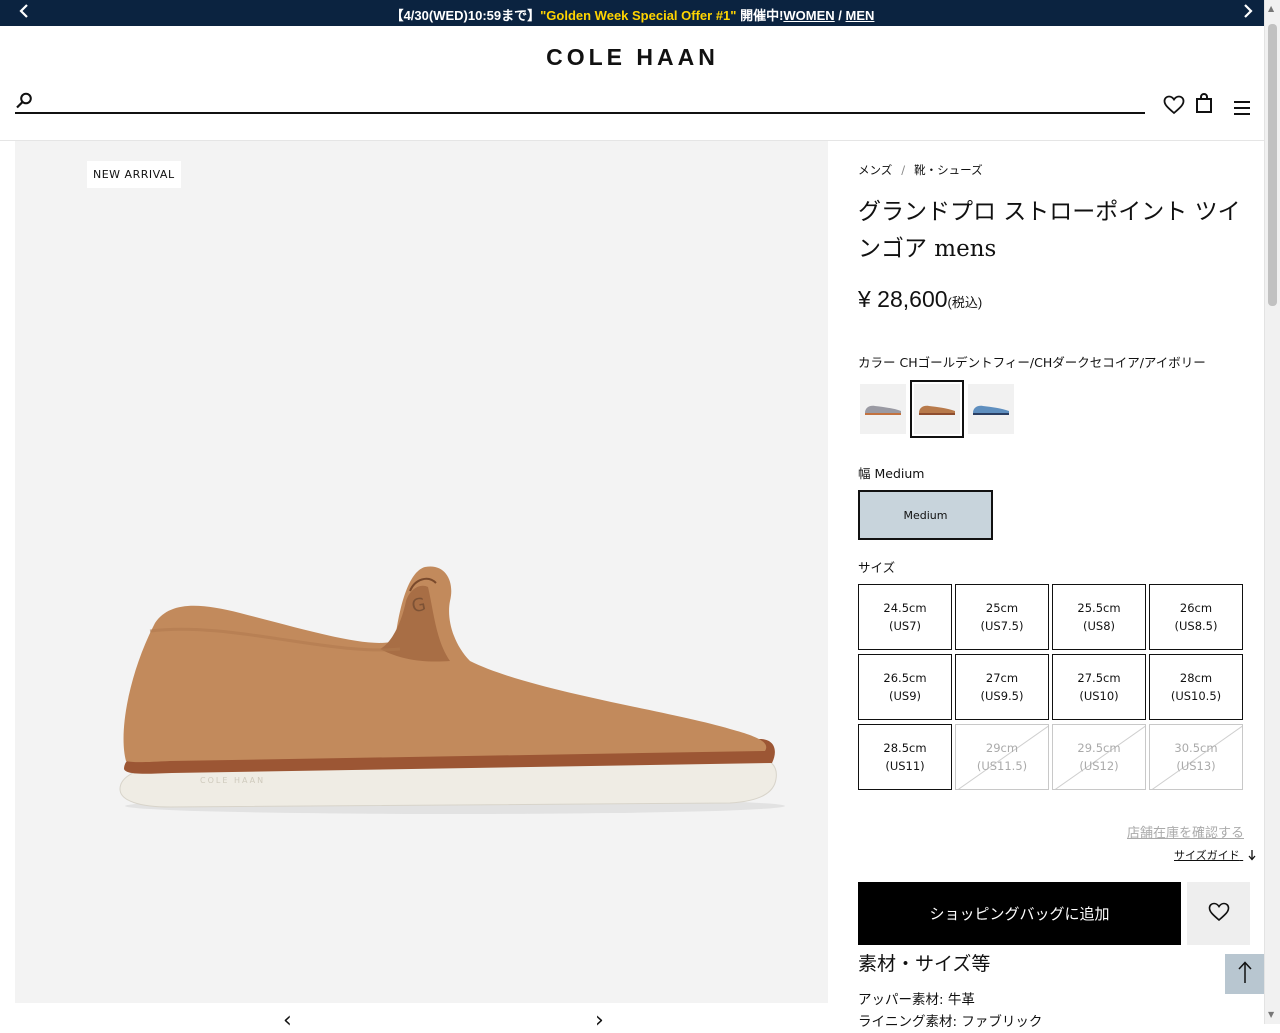  What do you see at coordinates (1099, 696) in the screenshot?
I see `size-us: (US10)` at bounding box center [1099, 696].